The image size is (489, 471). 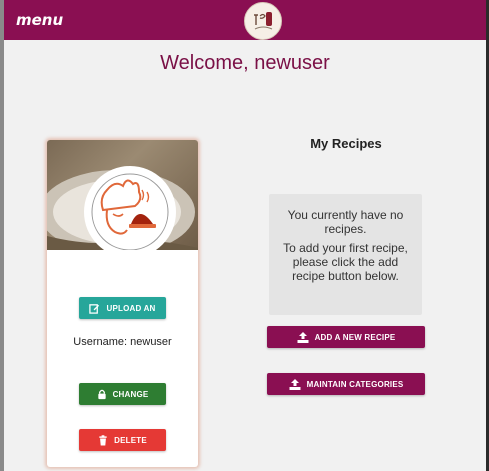 What do you see at coordinates (345, 222) in the screenshot?
I see `notice-line-1: You currently have no recipes.` at bounding box center [345, 222].